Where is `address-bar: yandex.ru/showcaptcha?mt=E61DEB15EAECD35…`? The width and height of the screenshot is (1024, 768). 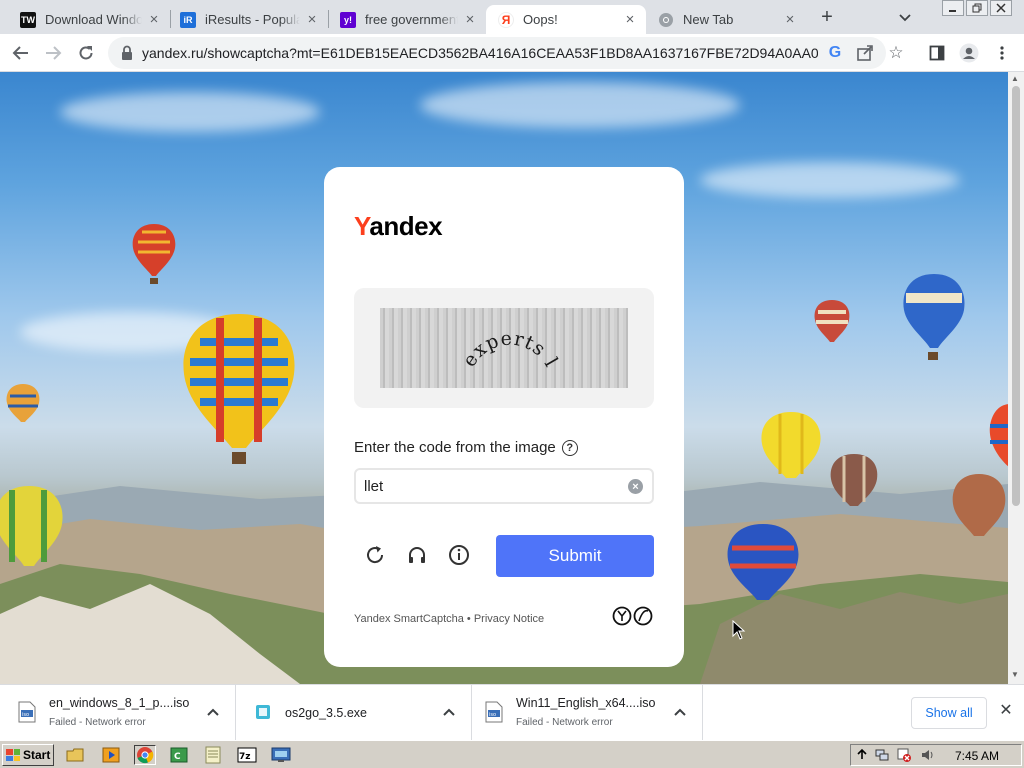
address-bar: yandex.ru/showcaptcha?mt=E61DEB15EAECD35… is located at coordinates (506, 53).